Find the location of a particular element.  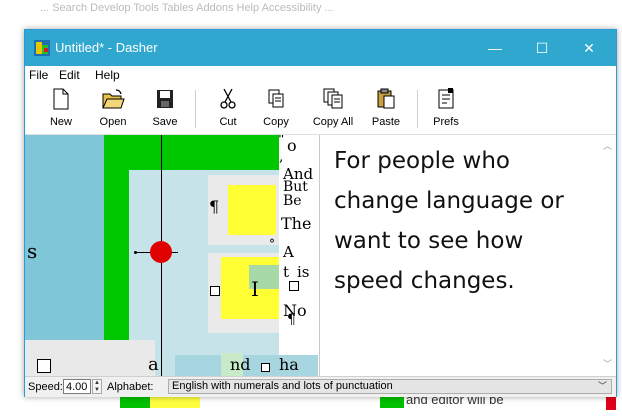

open-label: Open is located at coordinates (113, 122).